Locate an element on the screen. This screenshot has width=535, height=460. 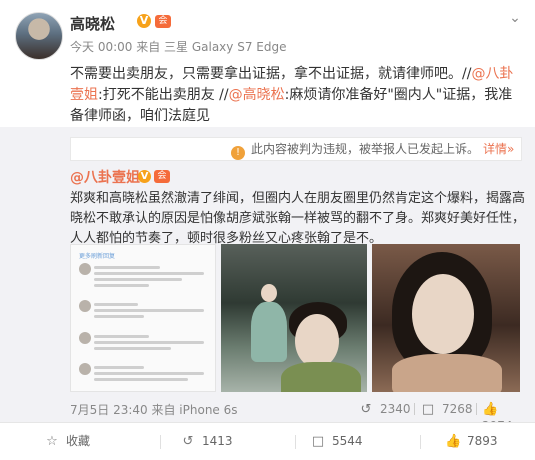
like-button-count: 7893 is located at coordinates (482, 441).